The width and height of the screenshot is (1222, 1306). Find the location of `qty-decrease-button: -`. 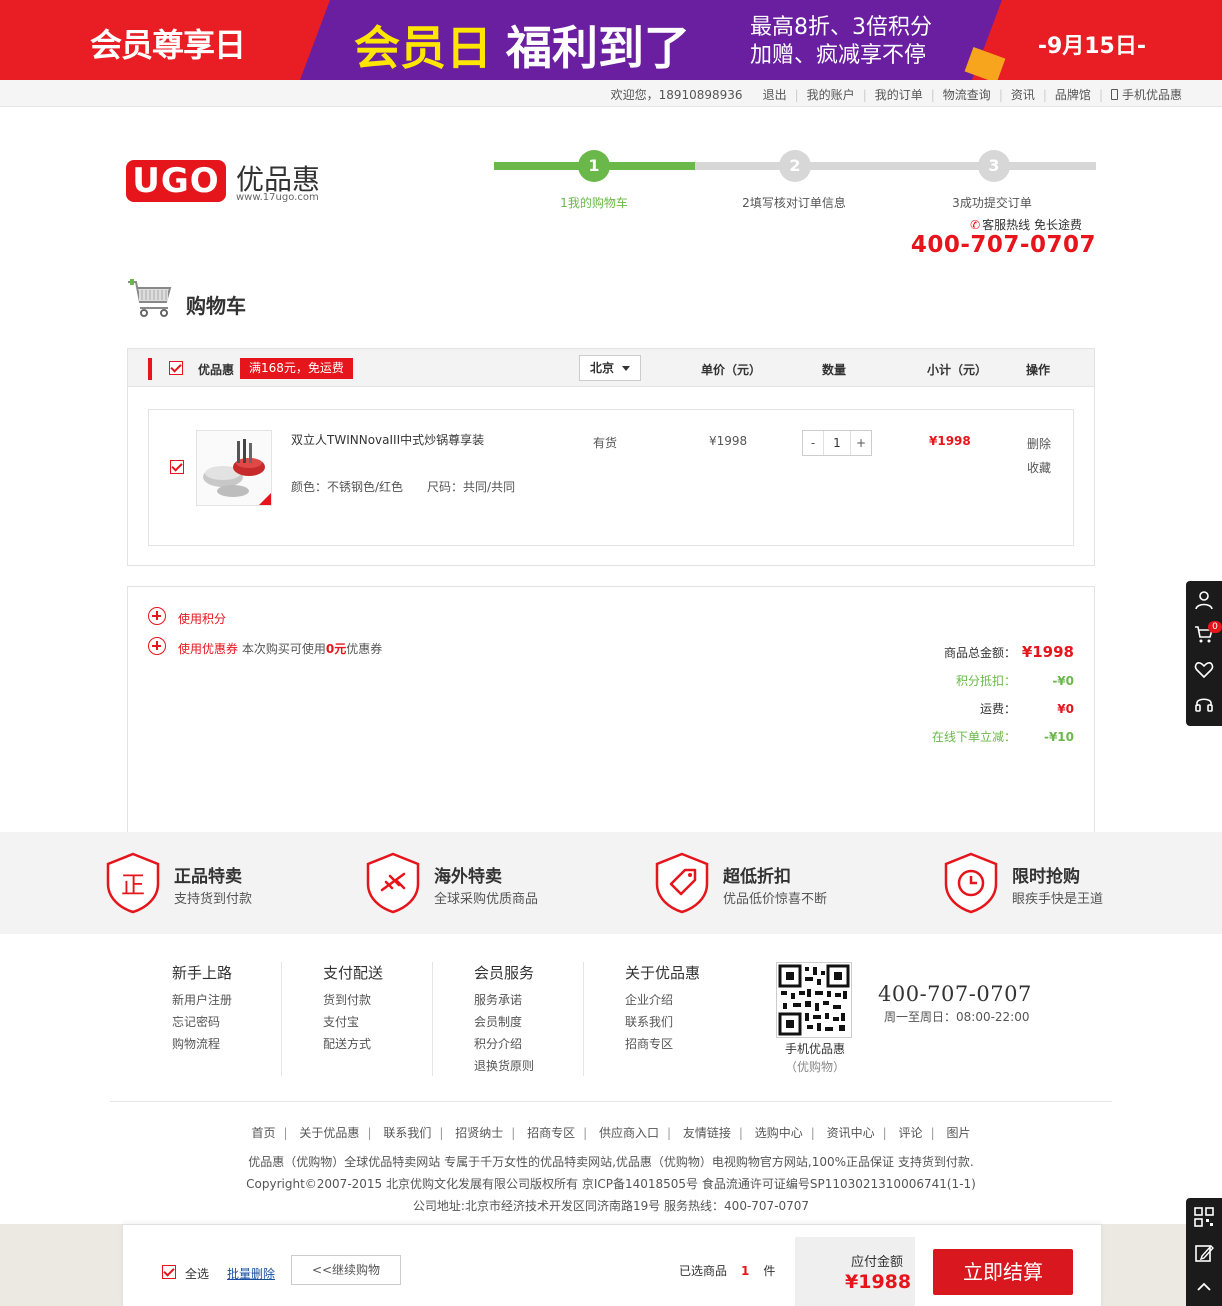

qty-decrease-button: - is located at coordinates (813, 443).